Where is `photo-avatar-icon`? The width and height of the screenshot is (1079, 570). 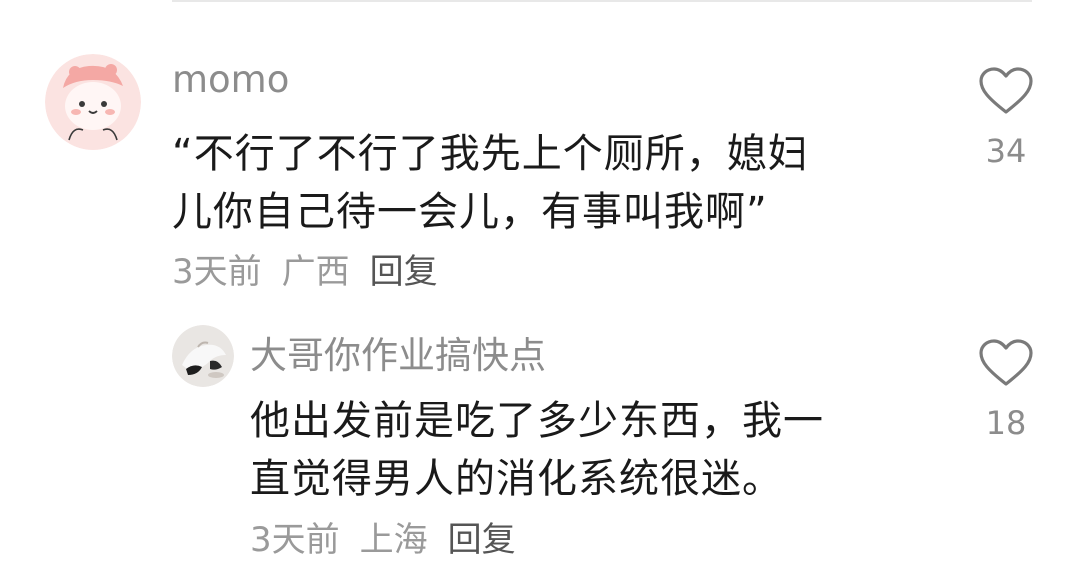
photo-avatar-icon is located at coordinates (203, 356).